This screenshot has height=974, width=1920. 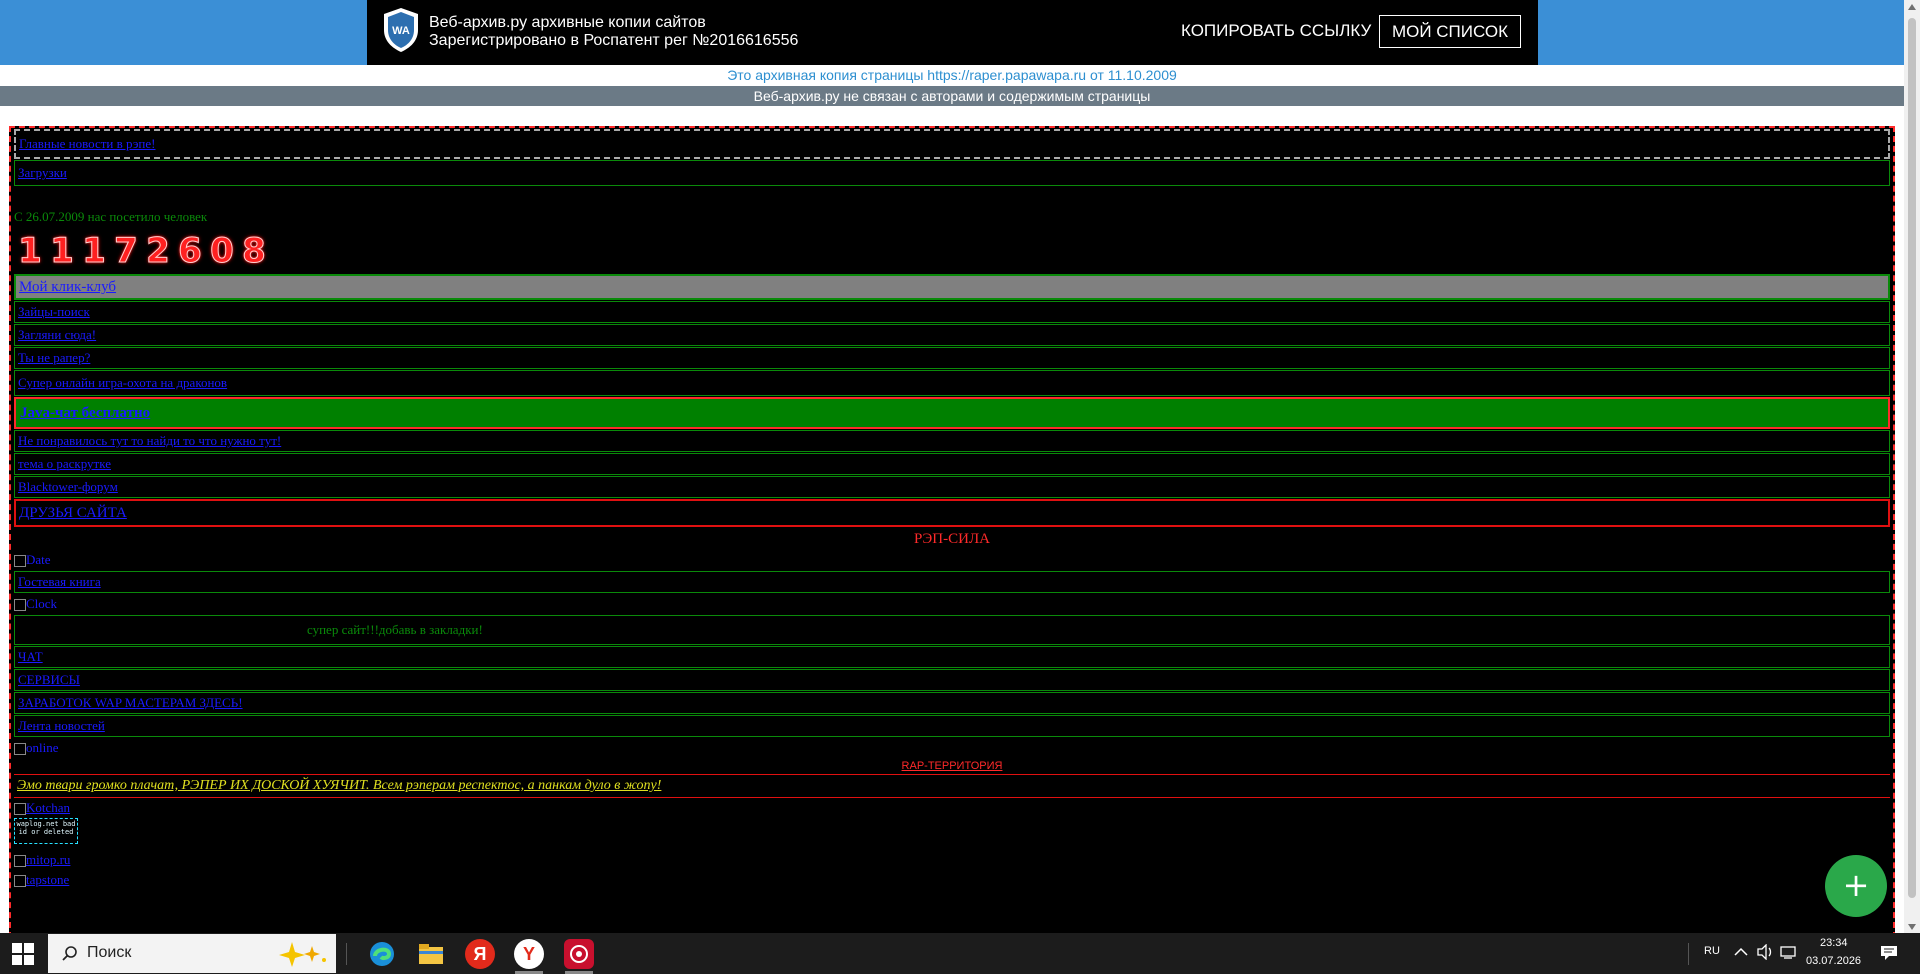 I want to click on java-chat-row: Java-чат бесплатно, so click(x=952, y=413).